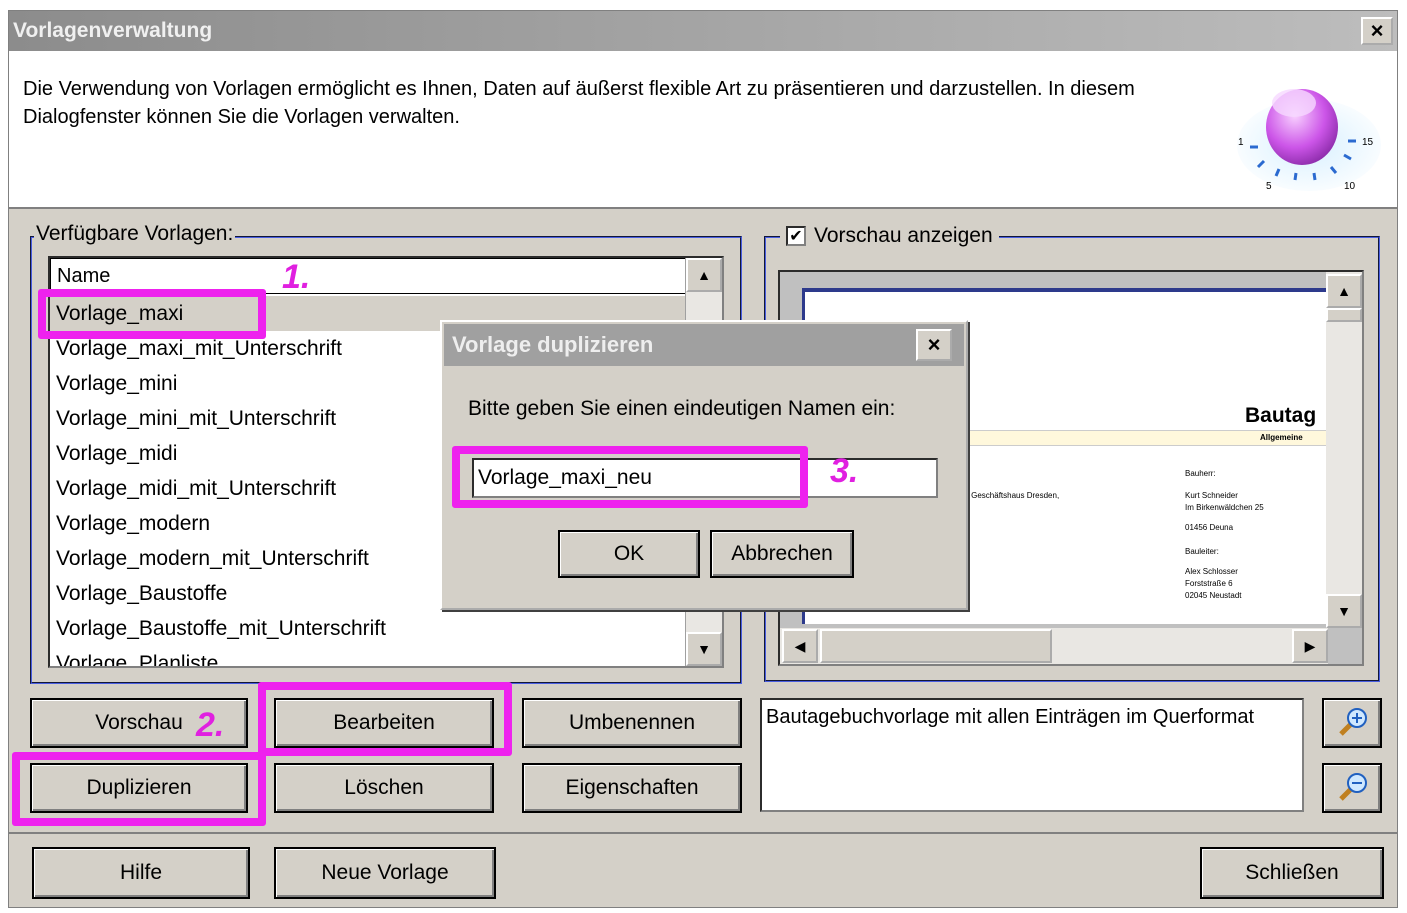 The height and width of the screenshot is (913, 1407). What do you see at coordinates (1281, 437) in the screenshot?
I see `preview-page-subtitle: Allgemeine` at bounding box center [1281, 437].